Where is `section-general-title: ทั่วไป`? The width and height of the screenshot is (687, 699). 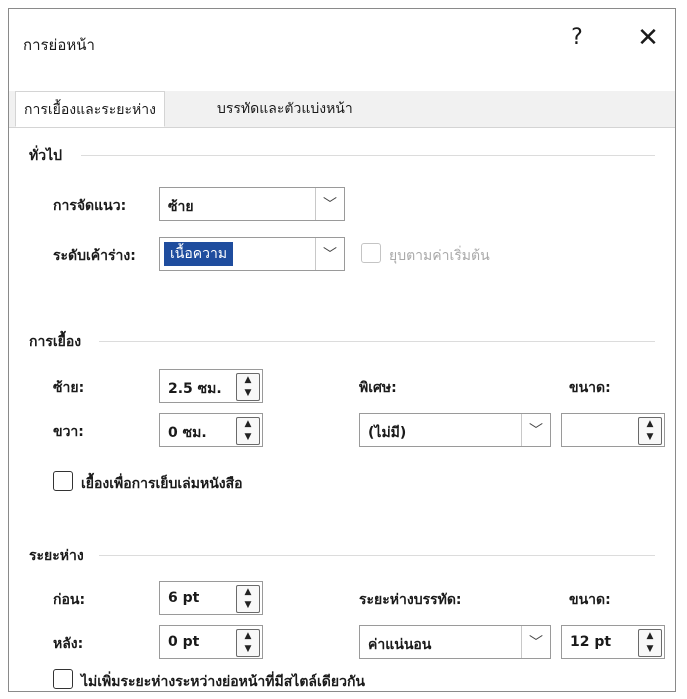 section-general-title: ทั่วไป is located at coordinates (46, 156).